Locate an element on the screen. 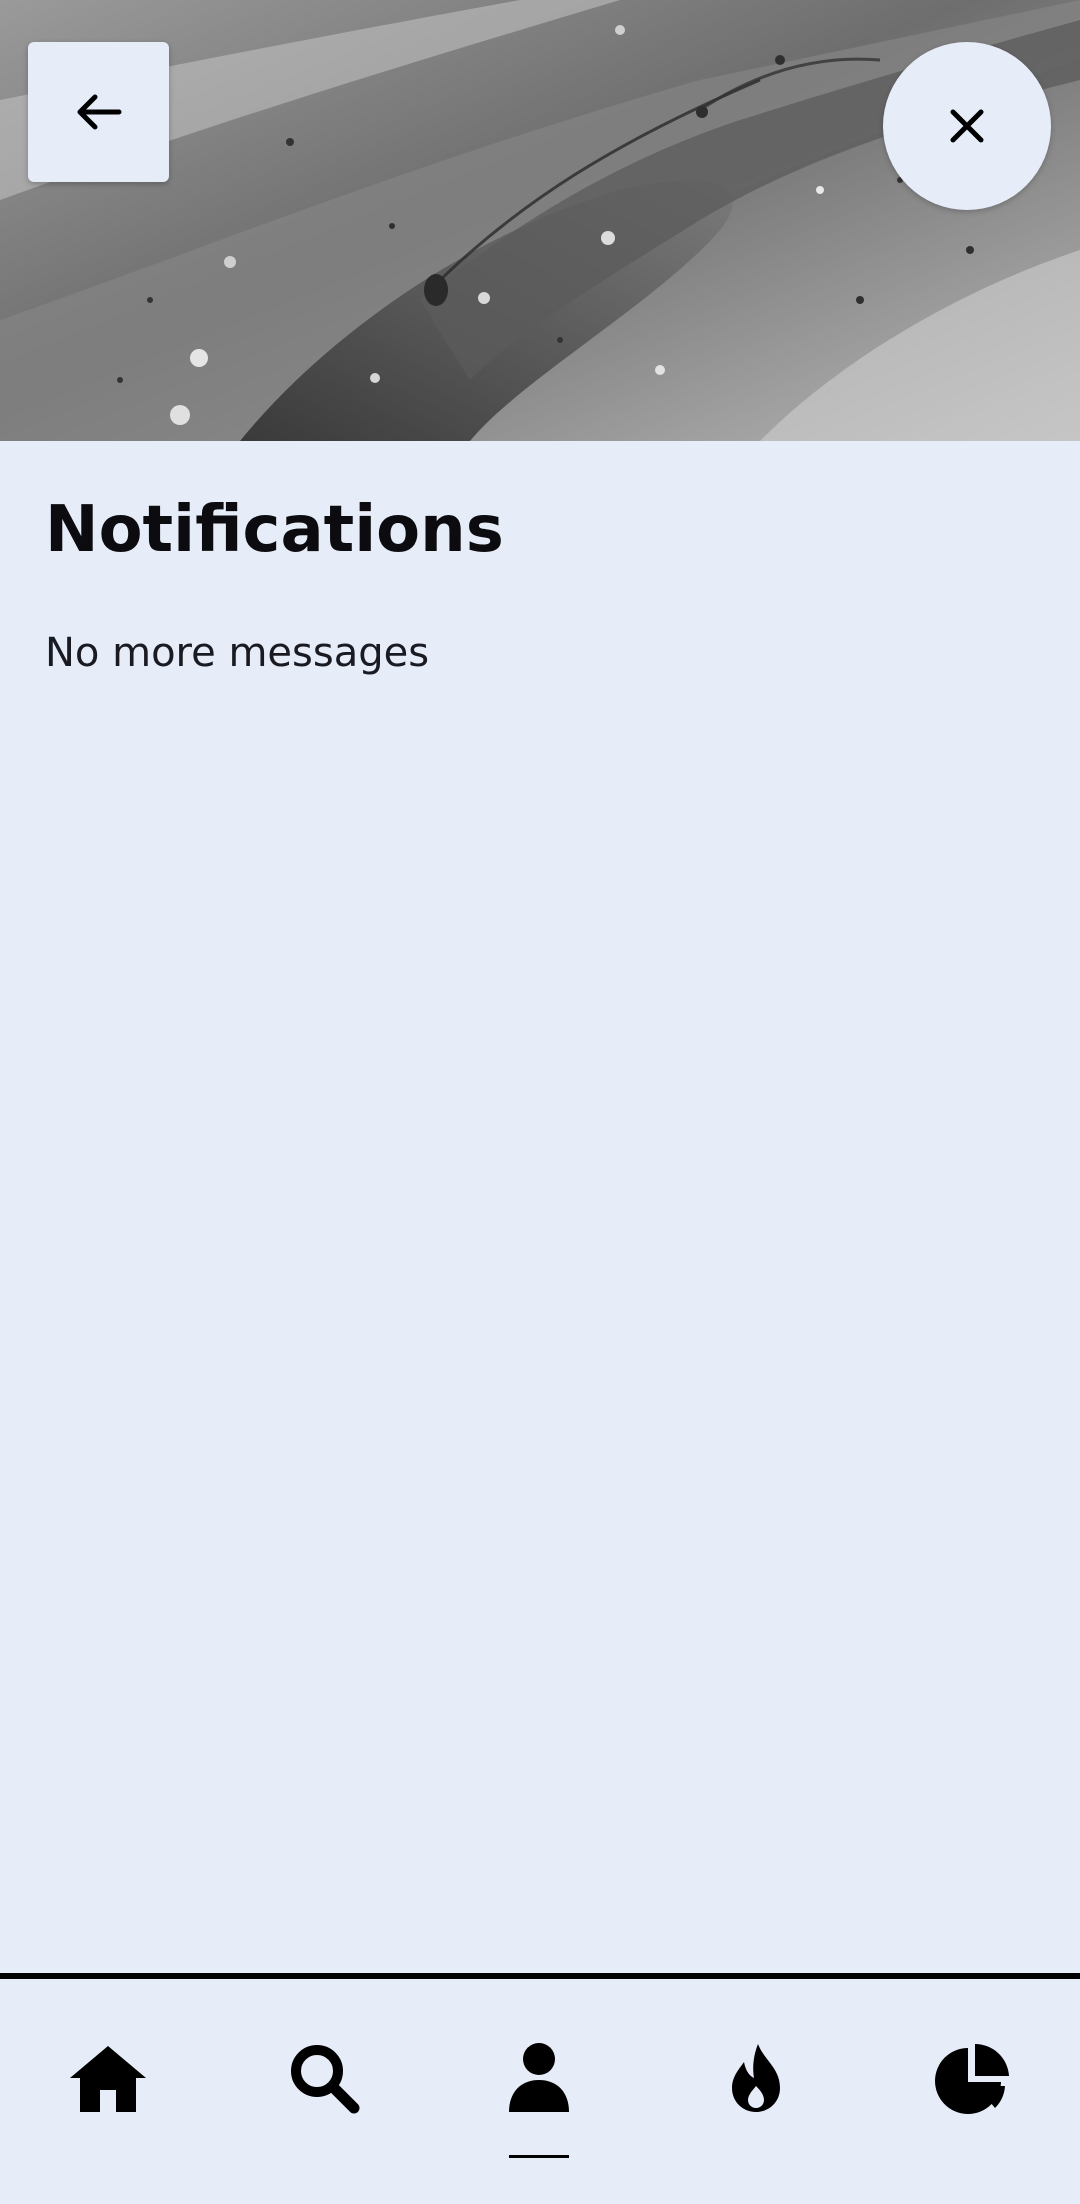 This screenshot has height=2204, width=1080. nav-item-trending is located at coordinates (756, 2078).